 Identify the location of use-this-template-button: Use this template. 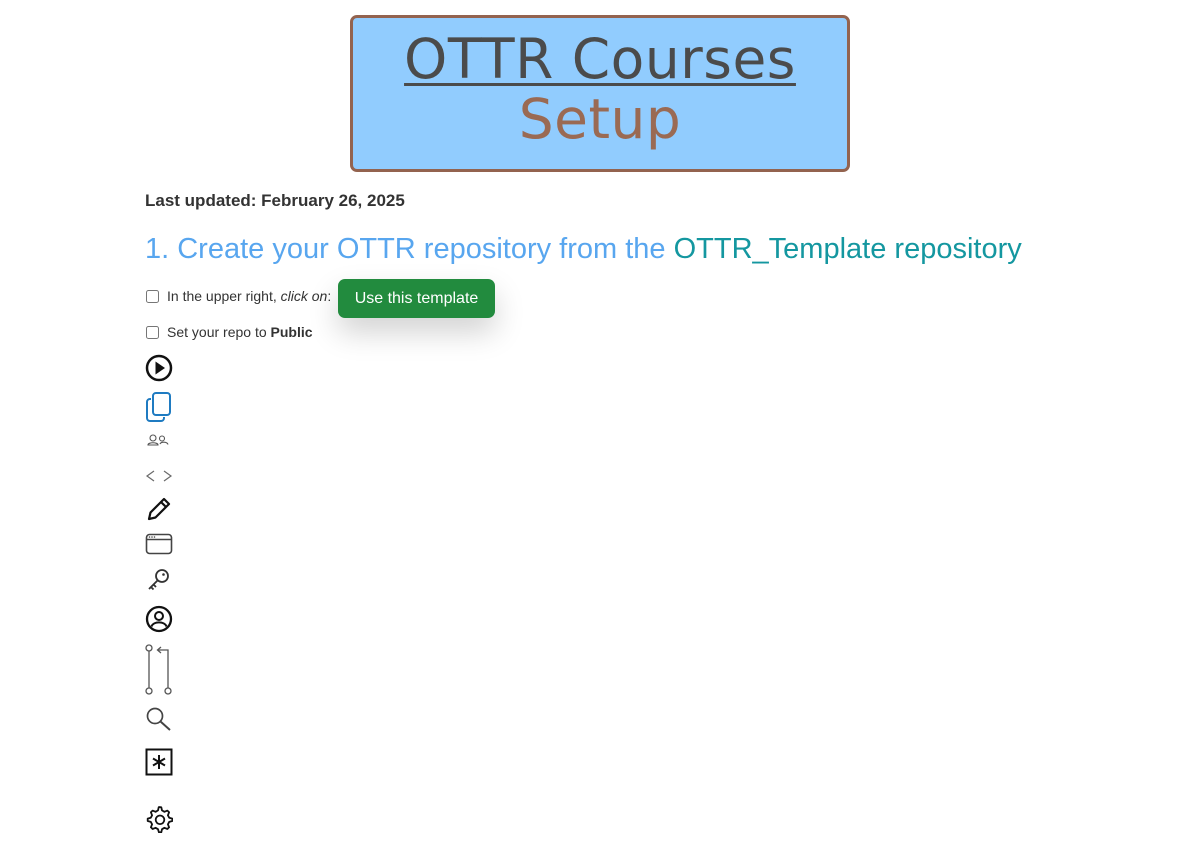
(416, 298).